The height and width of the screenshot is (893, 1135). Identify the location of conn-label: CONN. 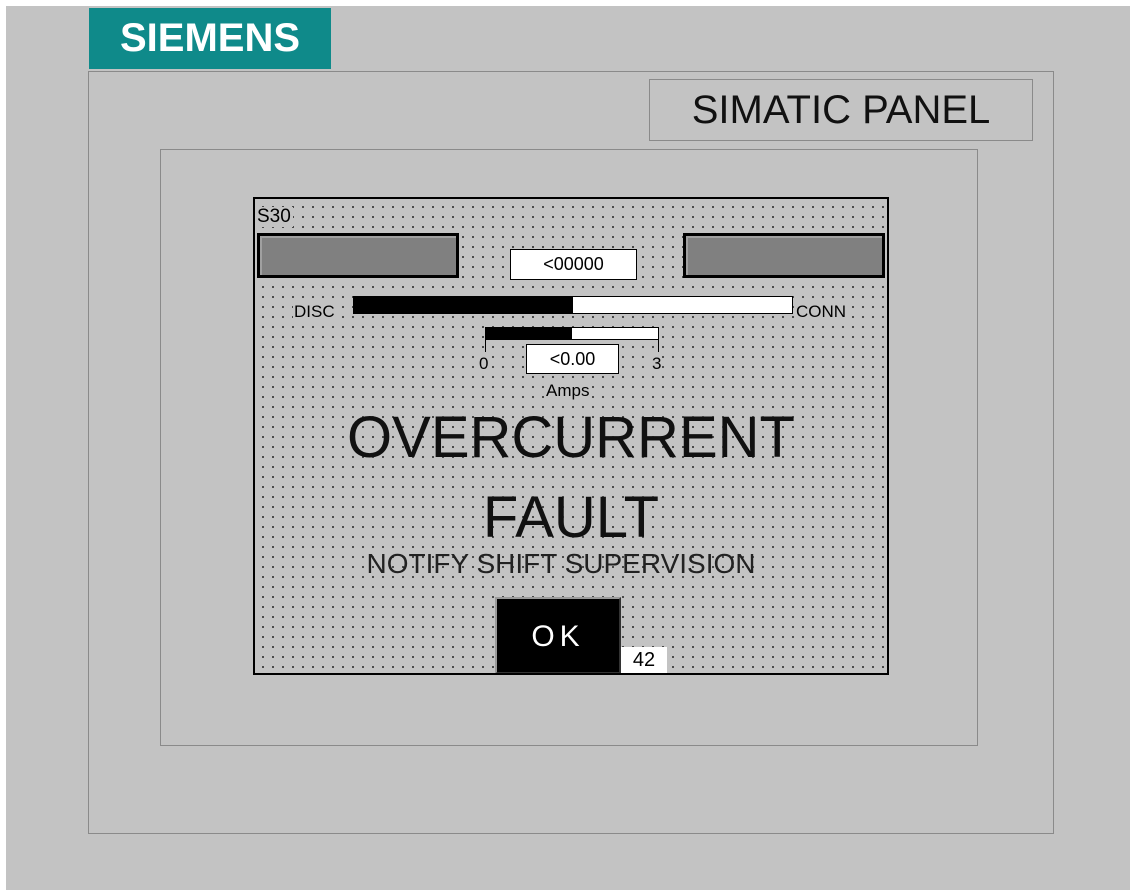
(821, 311).